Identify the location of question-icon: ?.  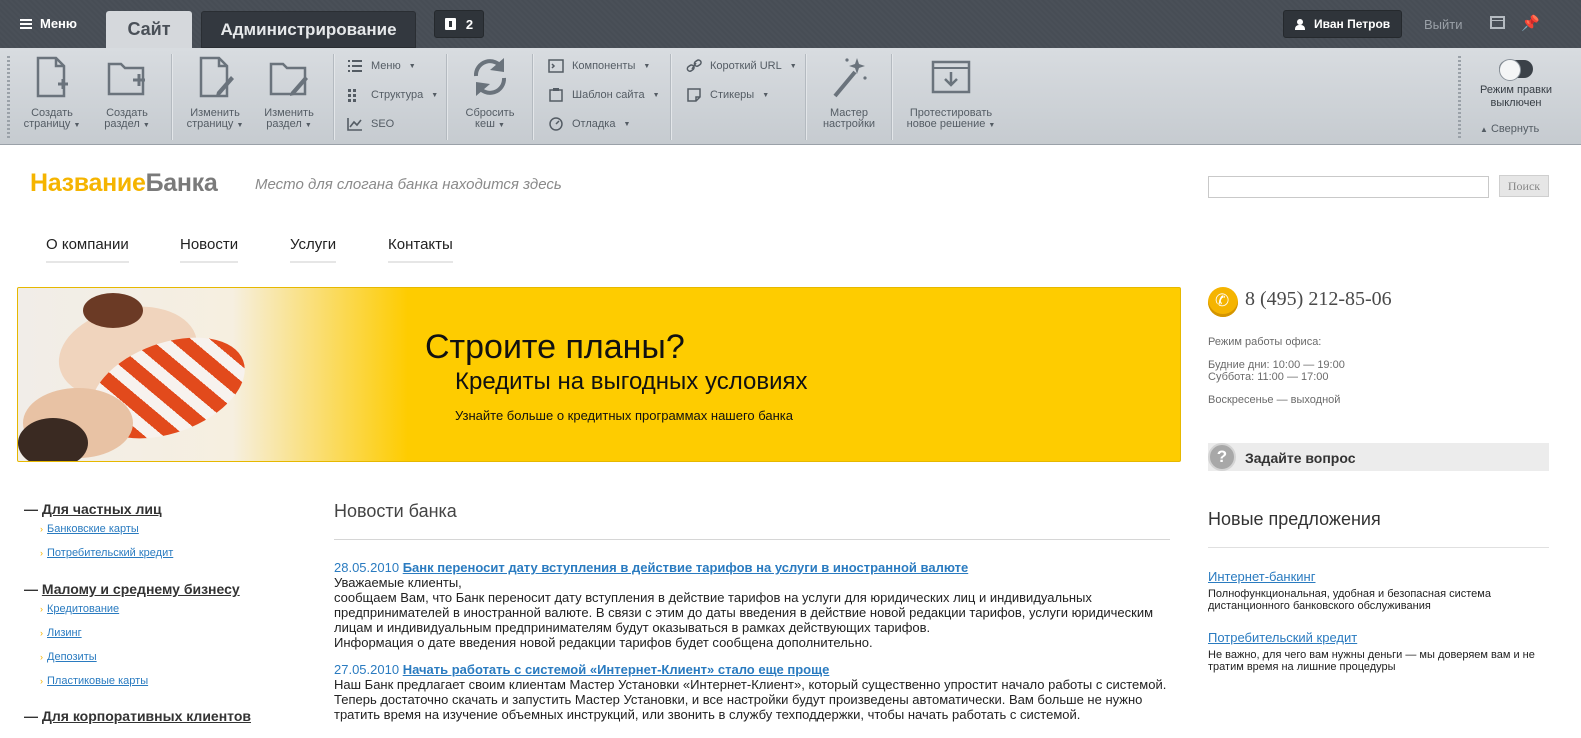
(1222, 457).